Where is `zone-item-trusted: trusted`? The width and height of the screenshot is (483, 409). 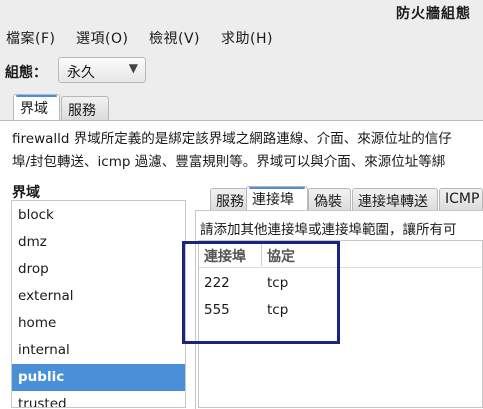
zone-item-trusted: trusted is located at coordinates (98, 399).